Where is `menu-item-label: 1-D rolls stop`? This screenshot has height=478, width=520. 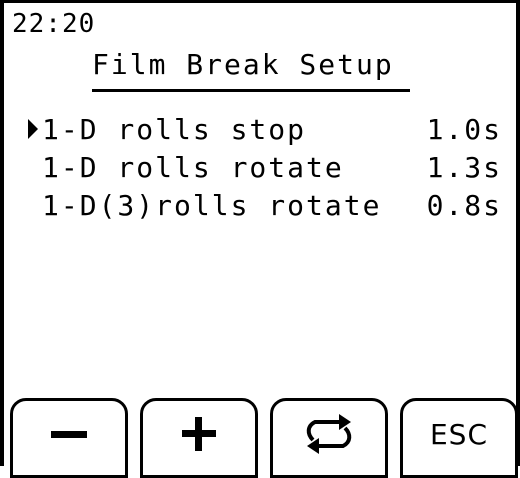 menu-item-label: 1-D rolls stop is located at coordinates (174, 129).